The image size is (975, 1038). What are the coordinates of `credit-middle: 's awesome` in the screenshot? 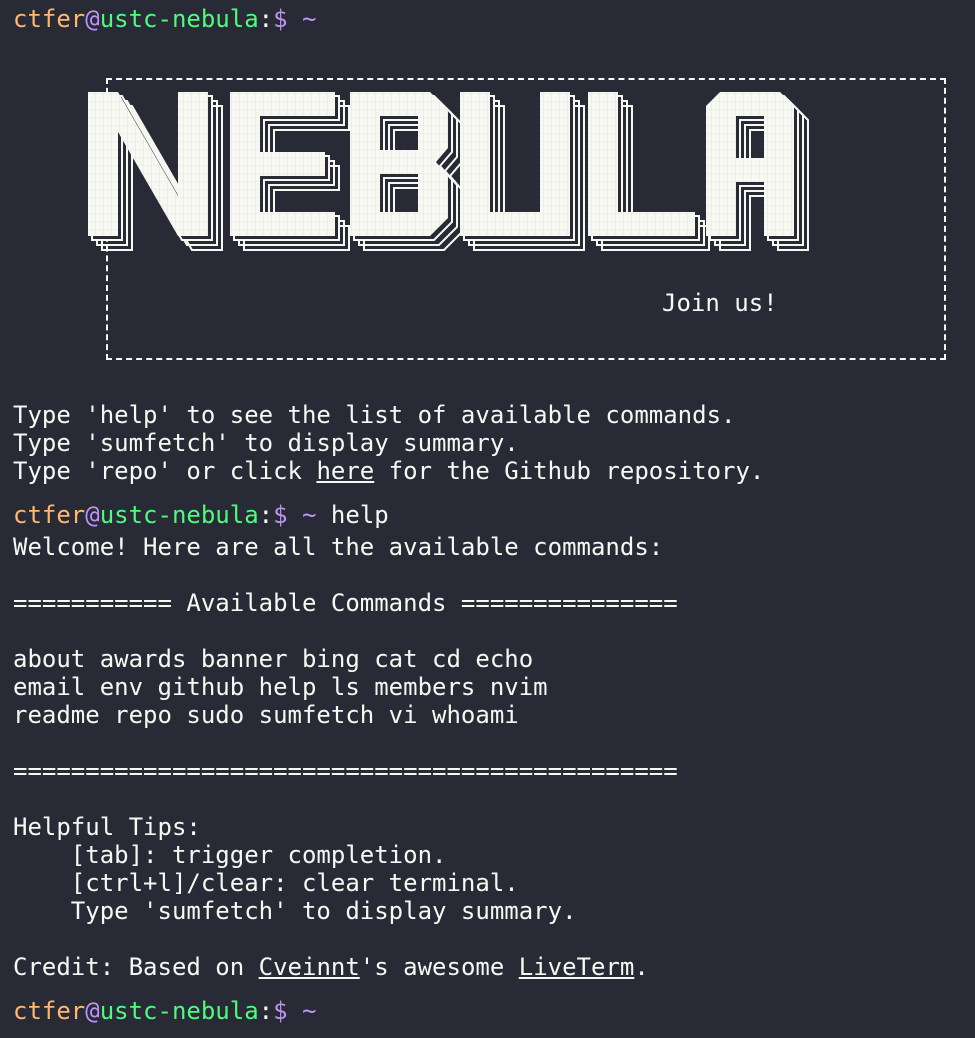 It's located at (439, 967).